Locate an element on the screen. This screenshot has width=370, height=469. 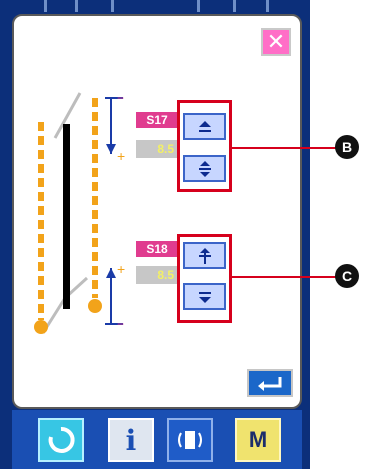
s18-tag: S18 is located at coordinates (157, 249).